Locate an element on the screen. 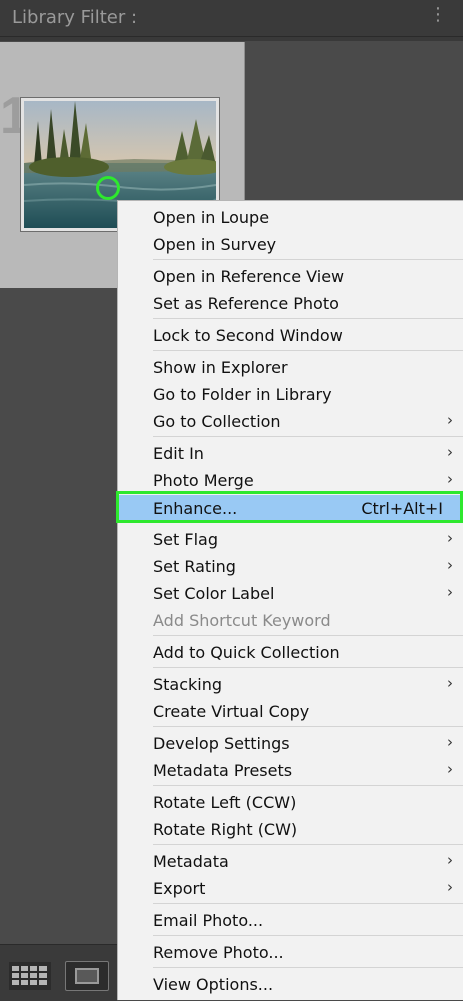  menu-item-lock-to-second-window: Lock to Second Window is located at coordinates (290, 335).